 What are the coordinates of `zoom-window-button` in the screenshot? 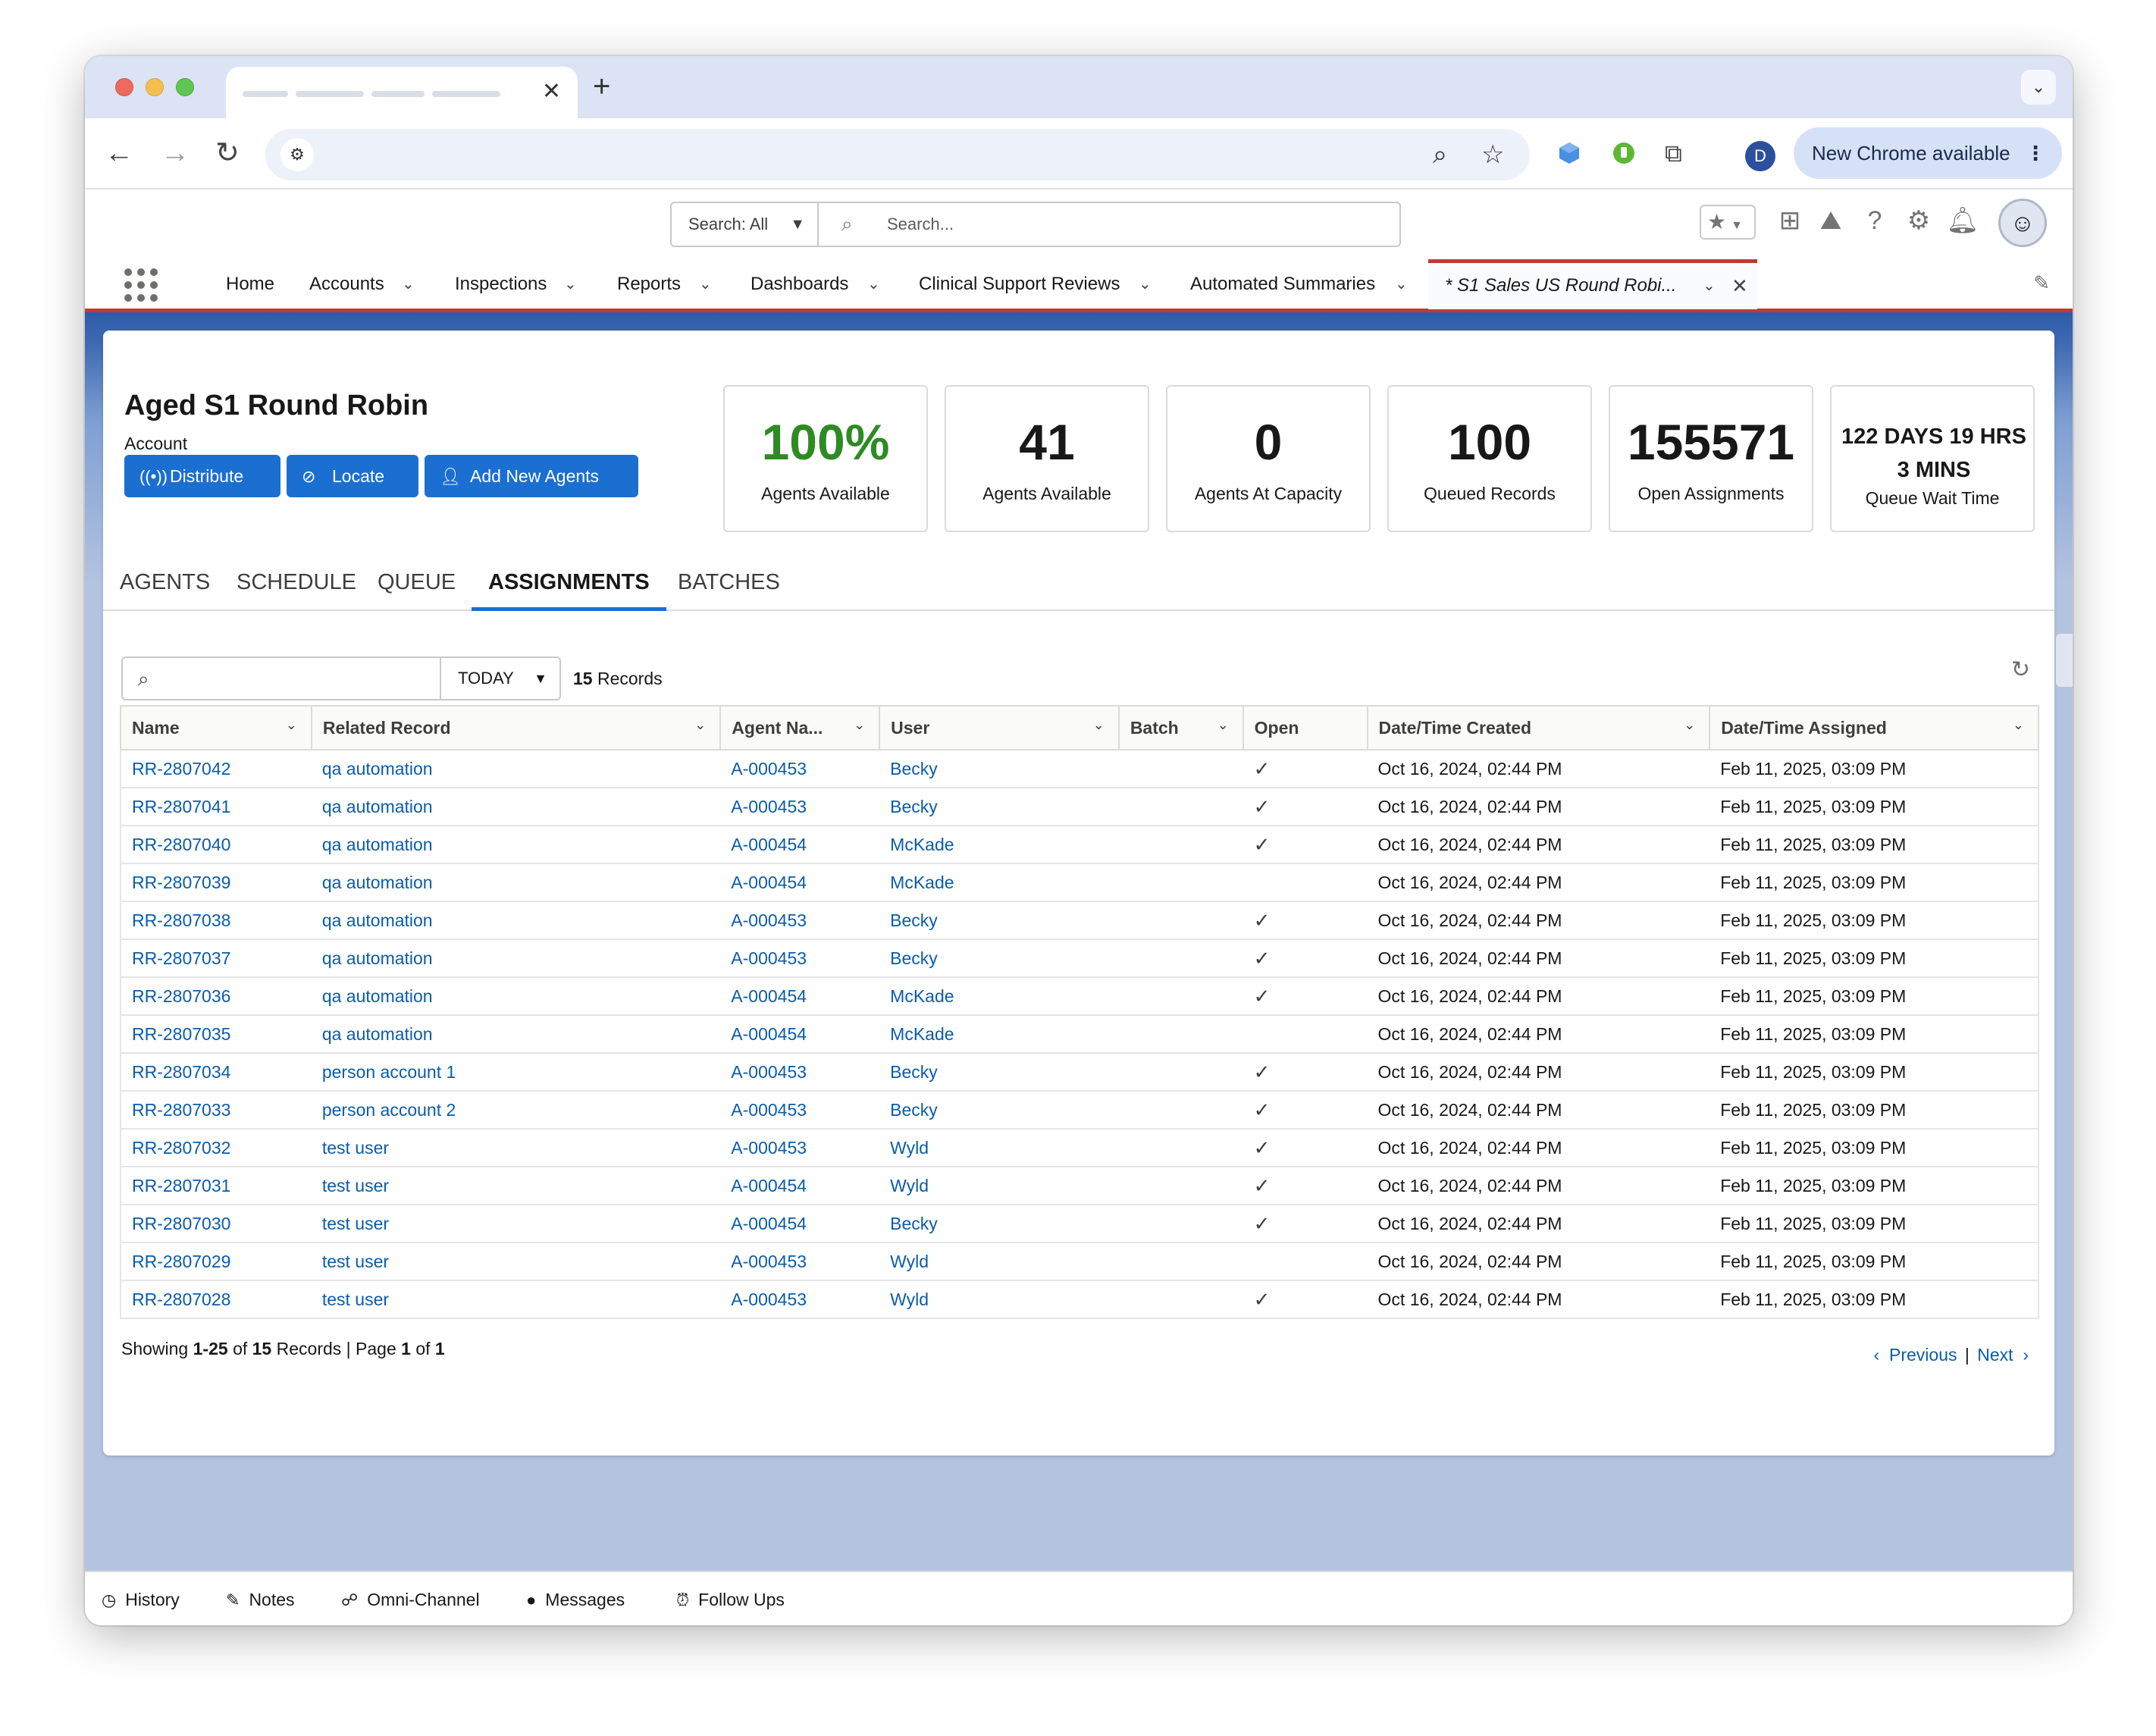 It's located at (185, 87).